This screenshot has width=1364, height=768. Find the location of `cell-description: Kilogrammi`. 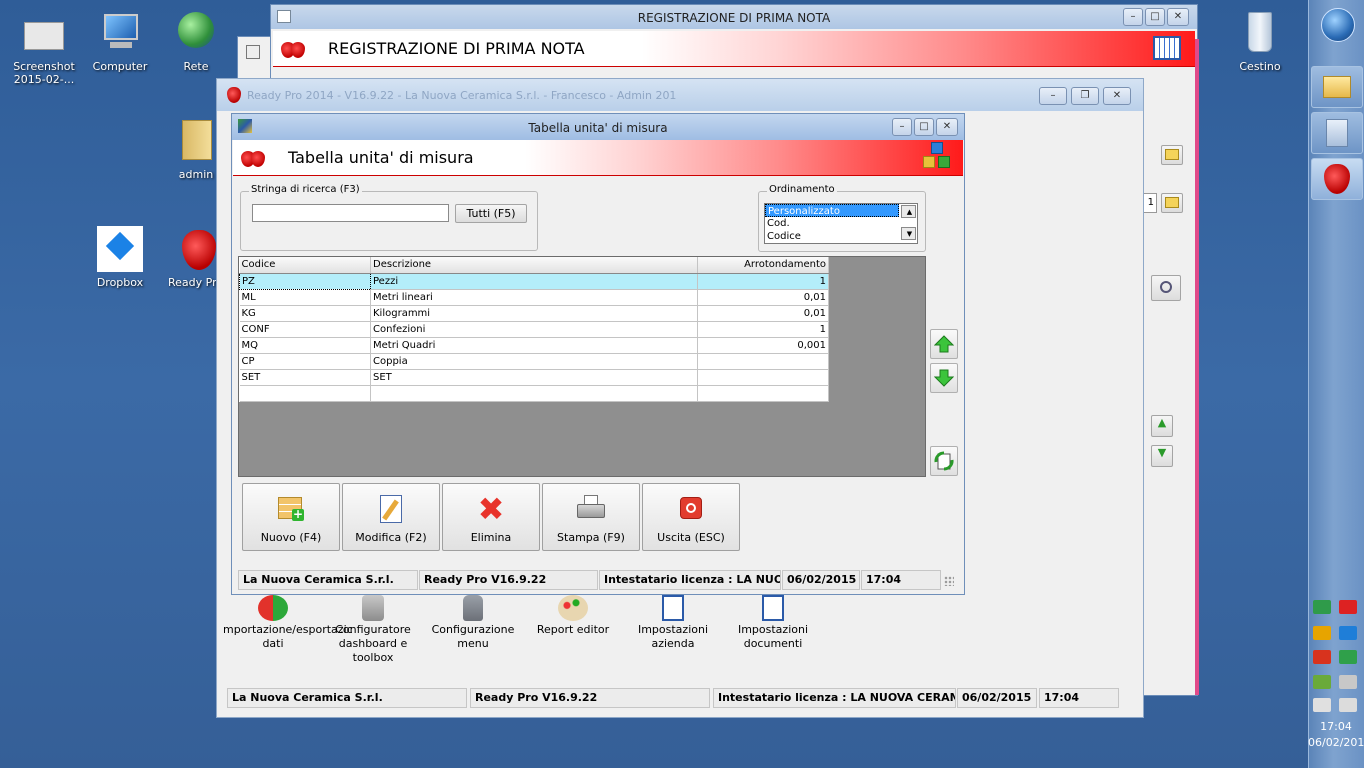

cell-description: Kilogrammi is located at coordinates (534, 313).